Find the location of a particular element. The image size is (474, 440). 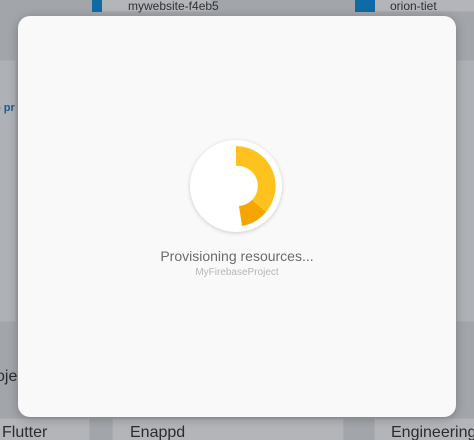

project-card-title: Flutter is located at coordinates (25, 432).